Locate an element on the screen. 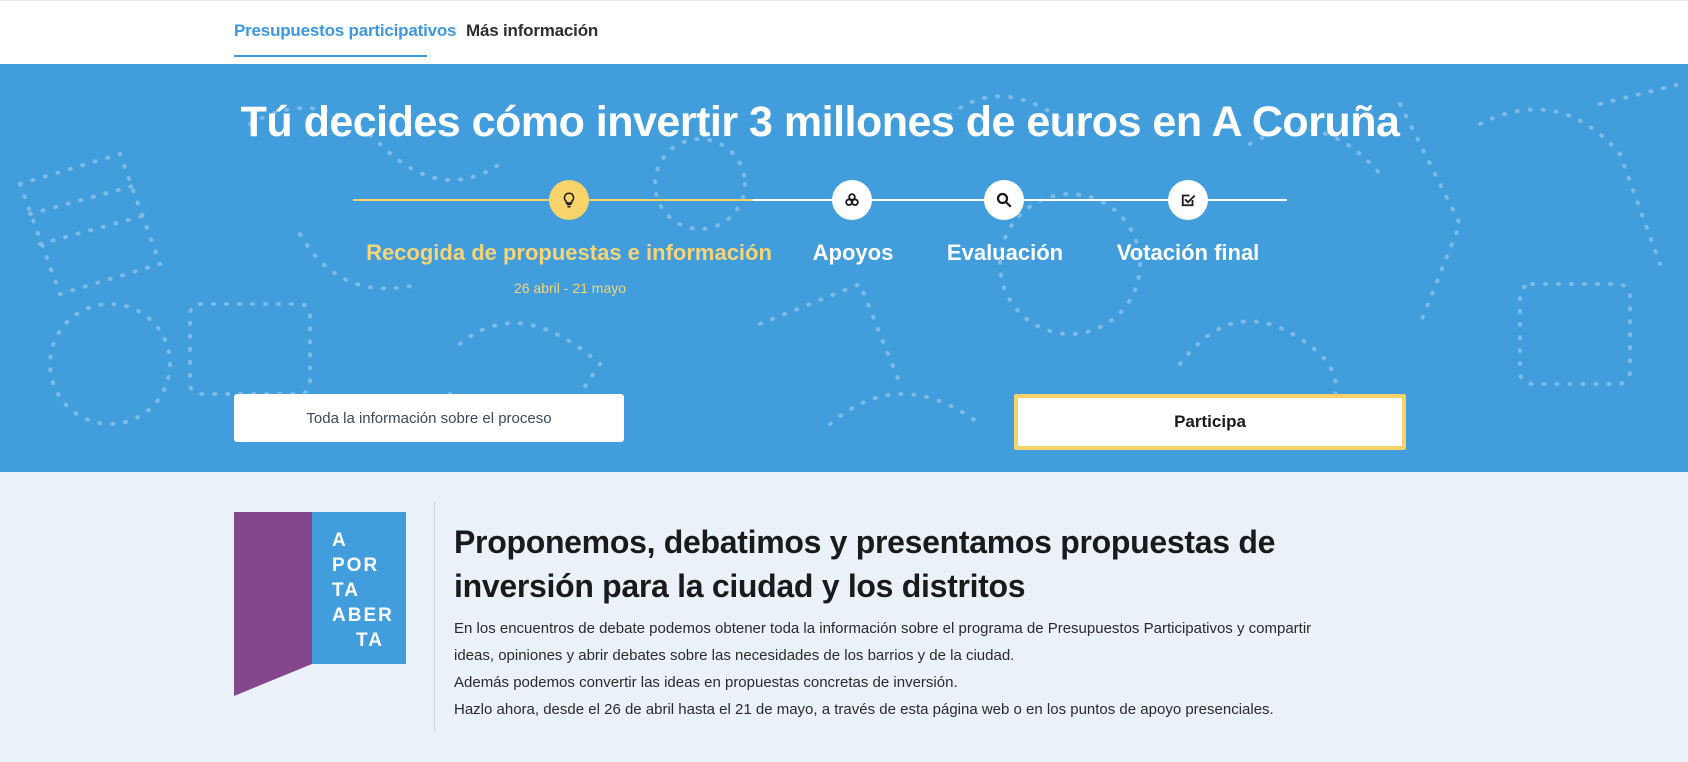 The width and height of the screenshot is (1688, 762). lightbulb-icon is located at coordinates (569, 200).